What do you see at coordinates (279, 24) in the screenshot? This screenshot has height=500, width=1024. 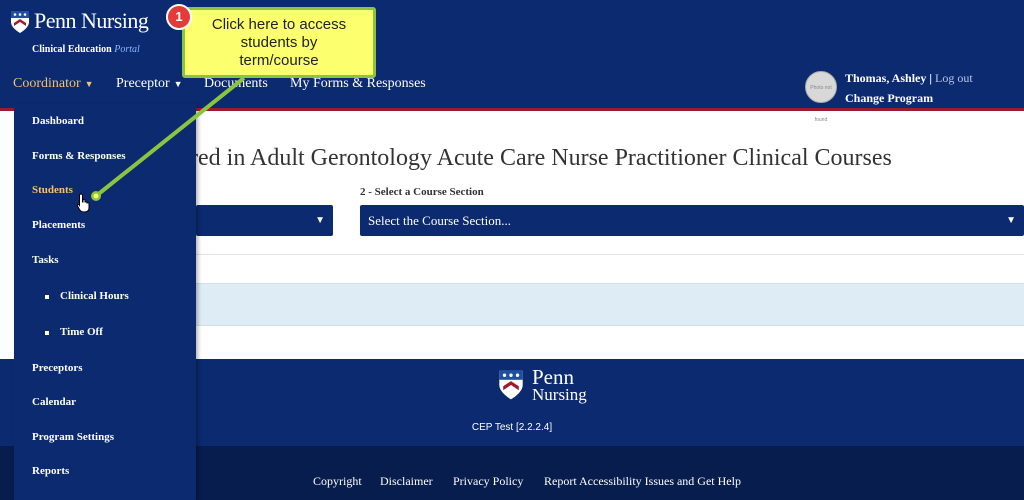 I see `callout-line-1: Click here to access` at bounding box center [279, 24].